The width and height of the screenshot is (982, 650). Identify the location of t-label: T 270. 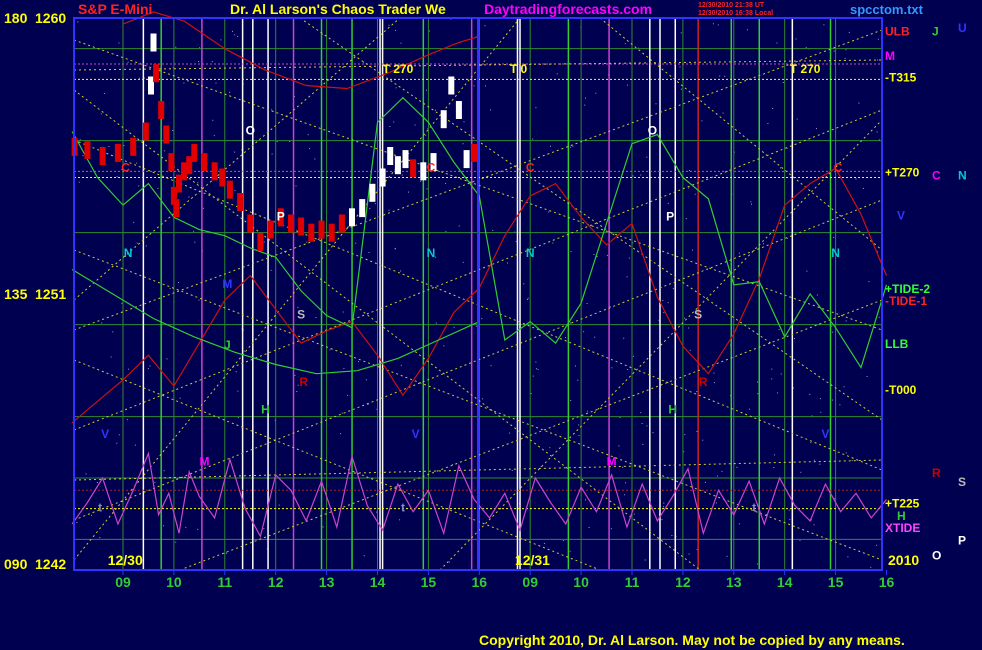
(398, 69).